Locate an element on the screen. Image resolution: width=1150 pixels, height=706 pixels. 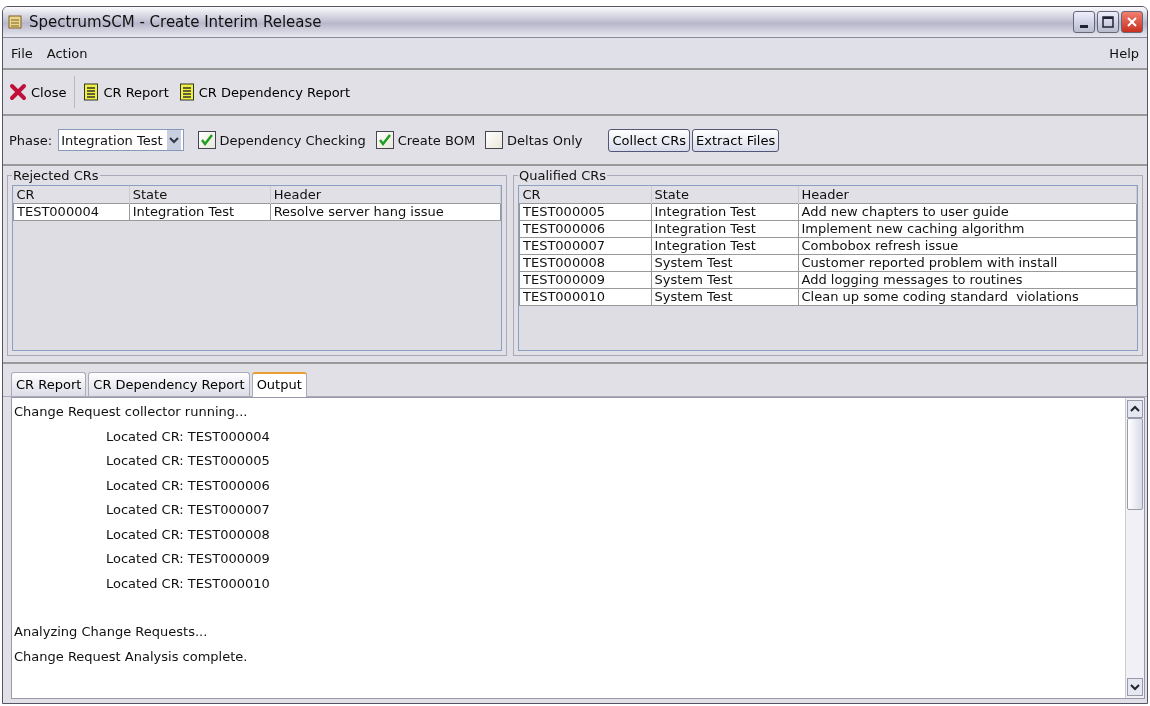
app-icon is located at coordinates (15, 22).